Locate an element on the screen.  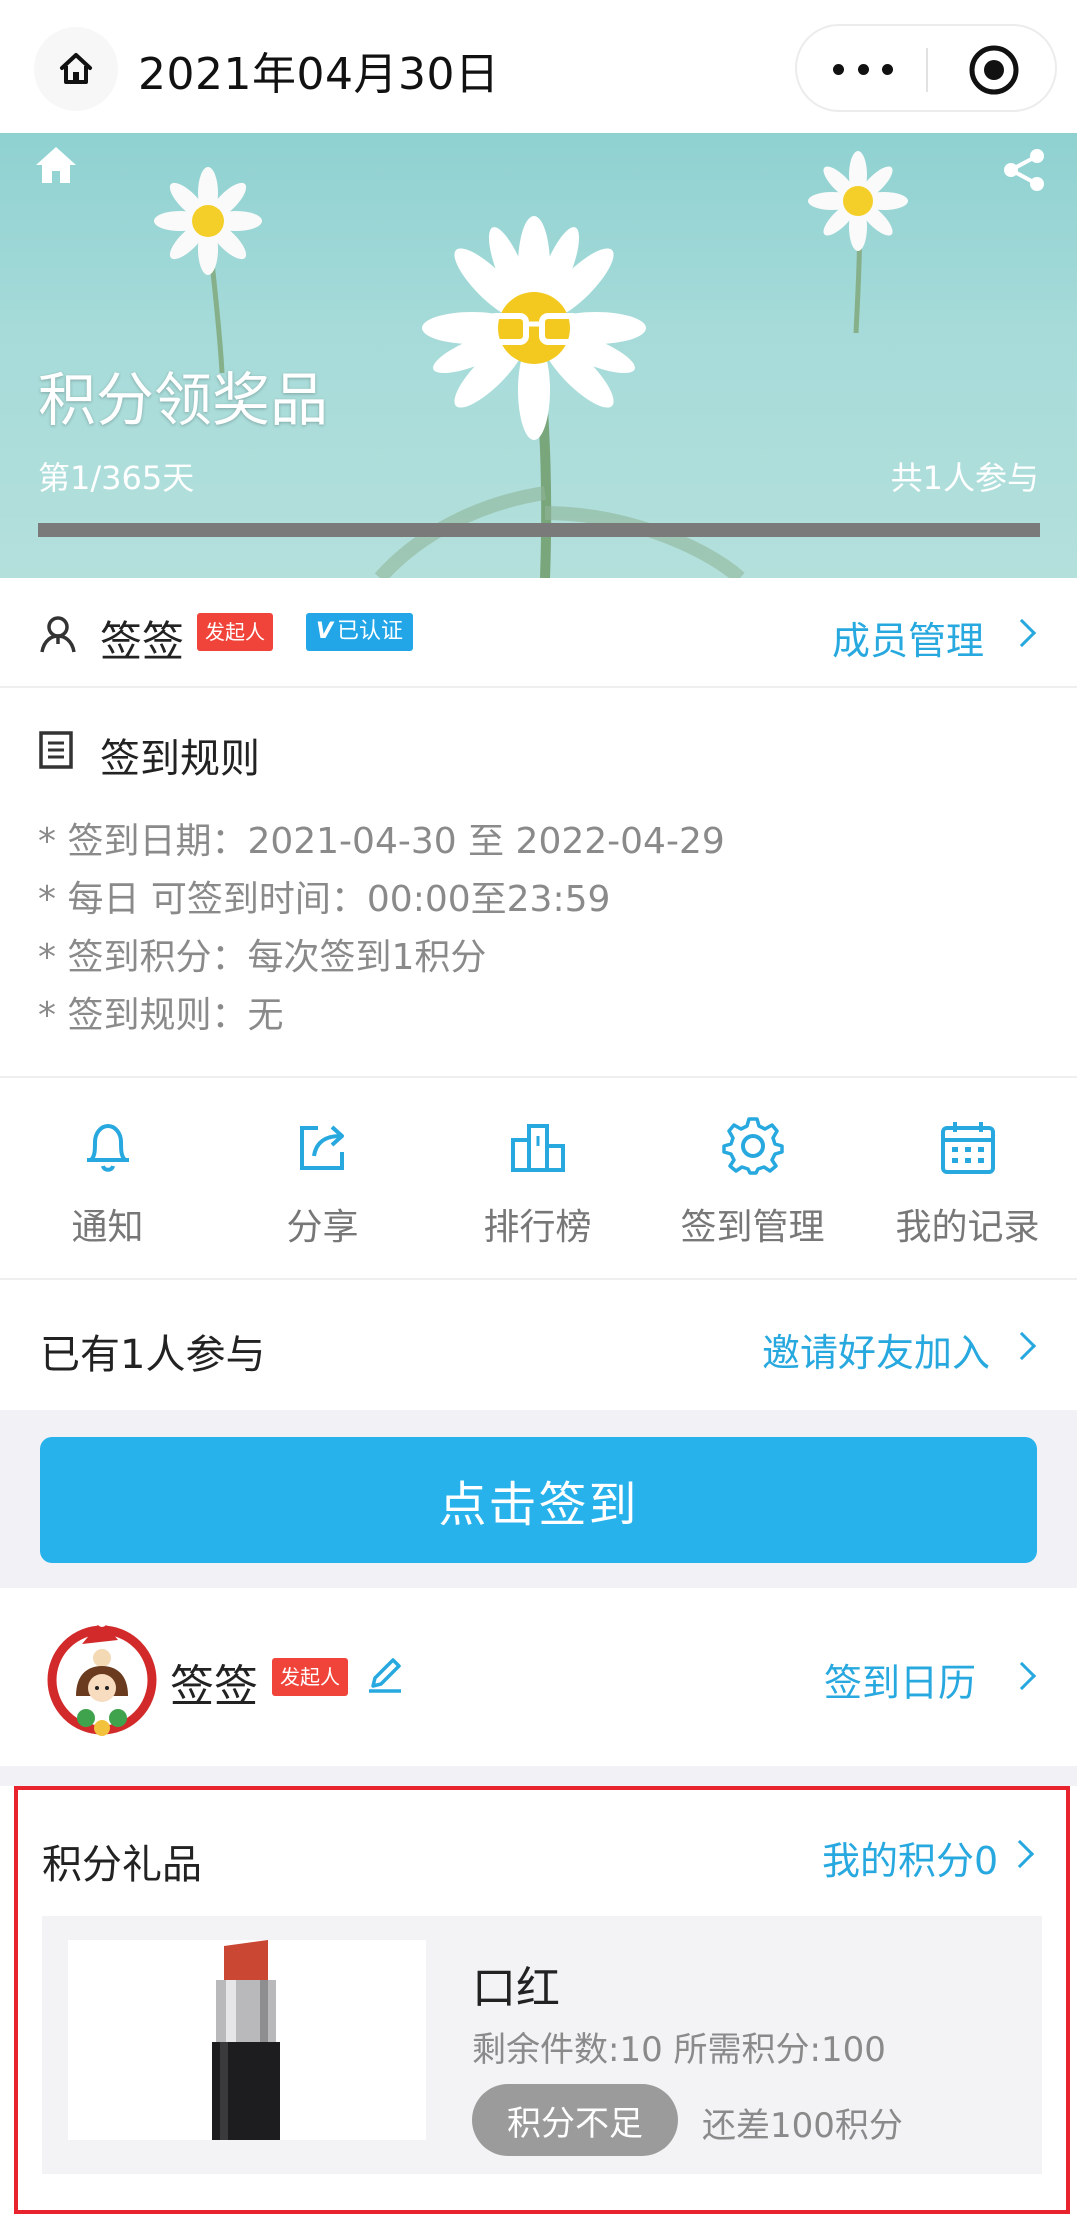
section-gap is located at coordinates (538, 1776).